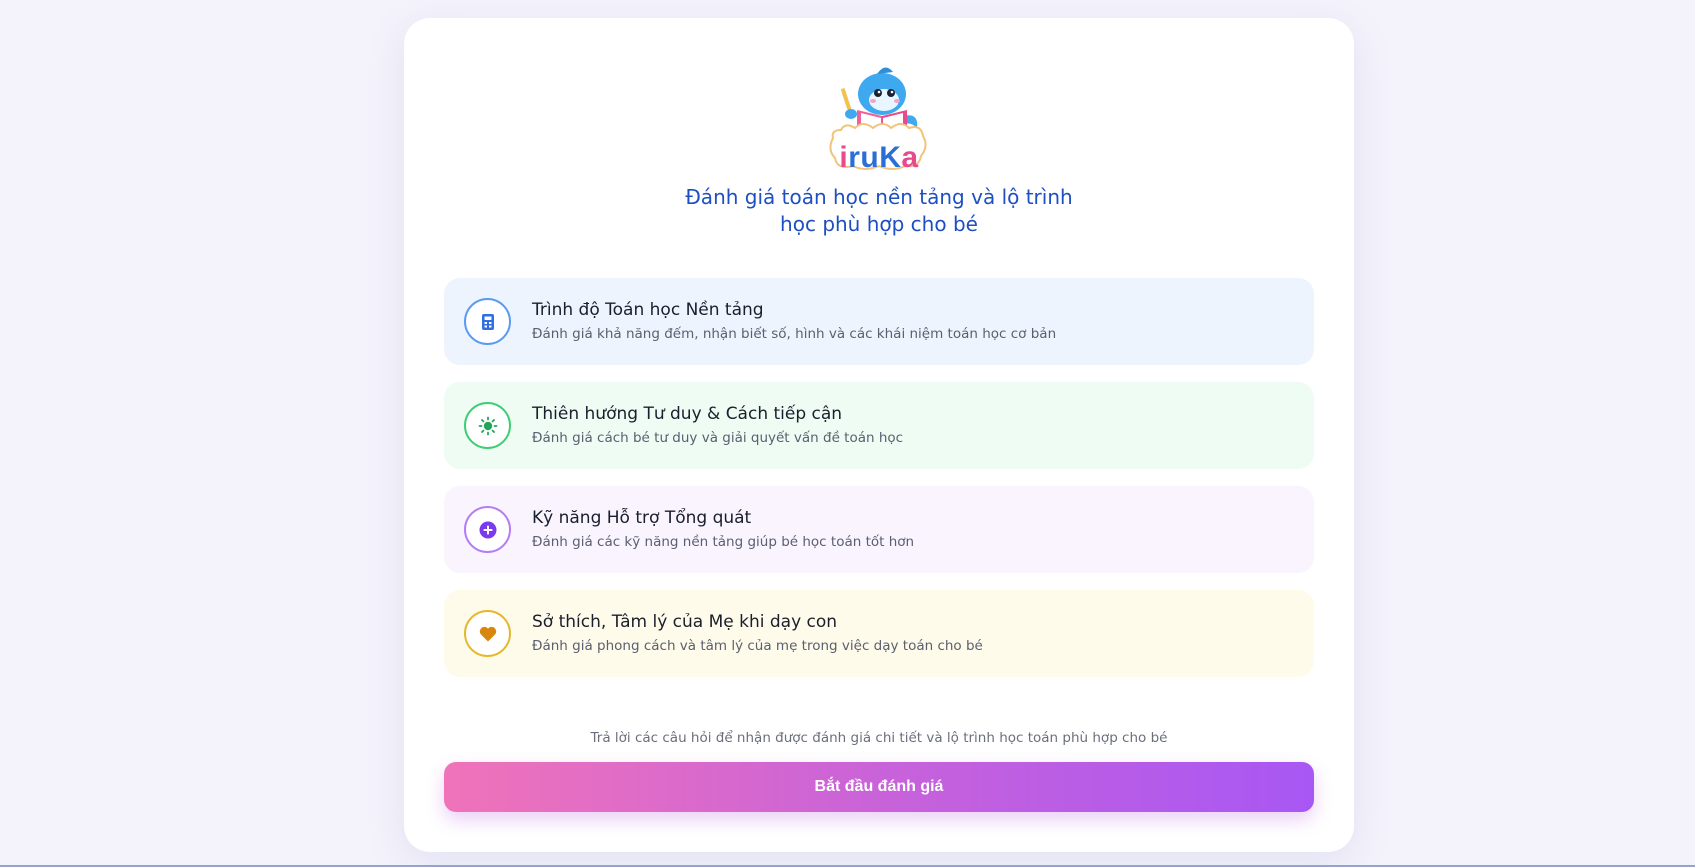 The height and width of the screenshot is (867, 1695). I want to click on feature-title: Sở thích, Tâm lý của Mẹ khi dạy con, so click(685, 622).